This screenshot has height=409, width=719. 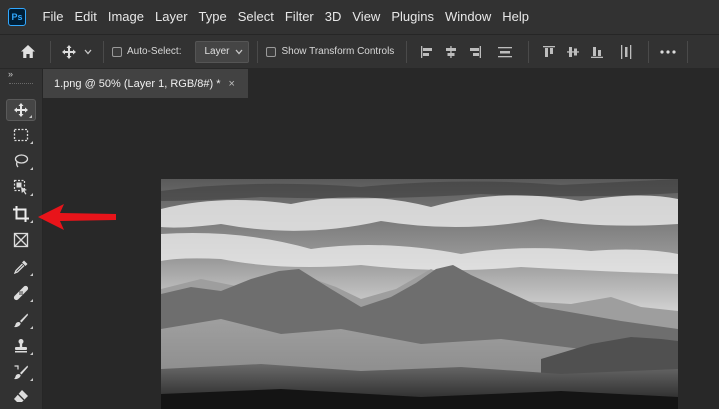 What do you see at coordinates (255, 17) in the screenshot?
I see `menu-select: Select` at bounding box center [255, 17].